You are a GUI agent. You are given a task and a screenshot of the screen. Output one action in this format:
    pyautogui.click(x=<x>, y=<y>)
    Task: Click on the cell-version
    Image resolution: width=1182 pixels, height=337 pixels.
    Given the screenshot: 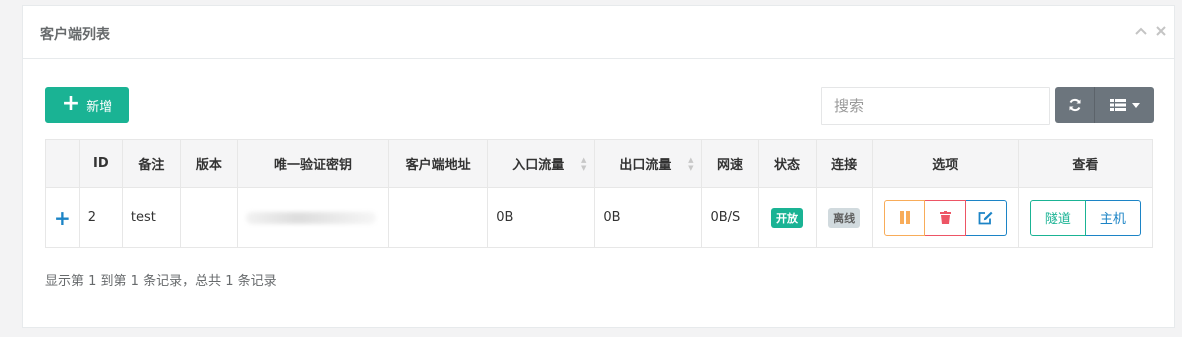 What is the action you would take?
    pyautogui.click(x=208, y=217)
    